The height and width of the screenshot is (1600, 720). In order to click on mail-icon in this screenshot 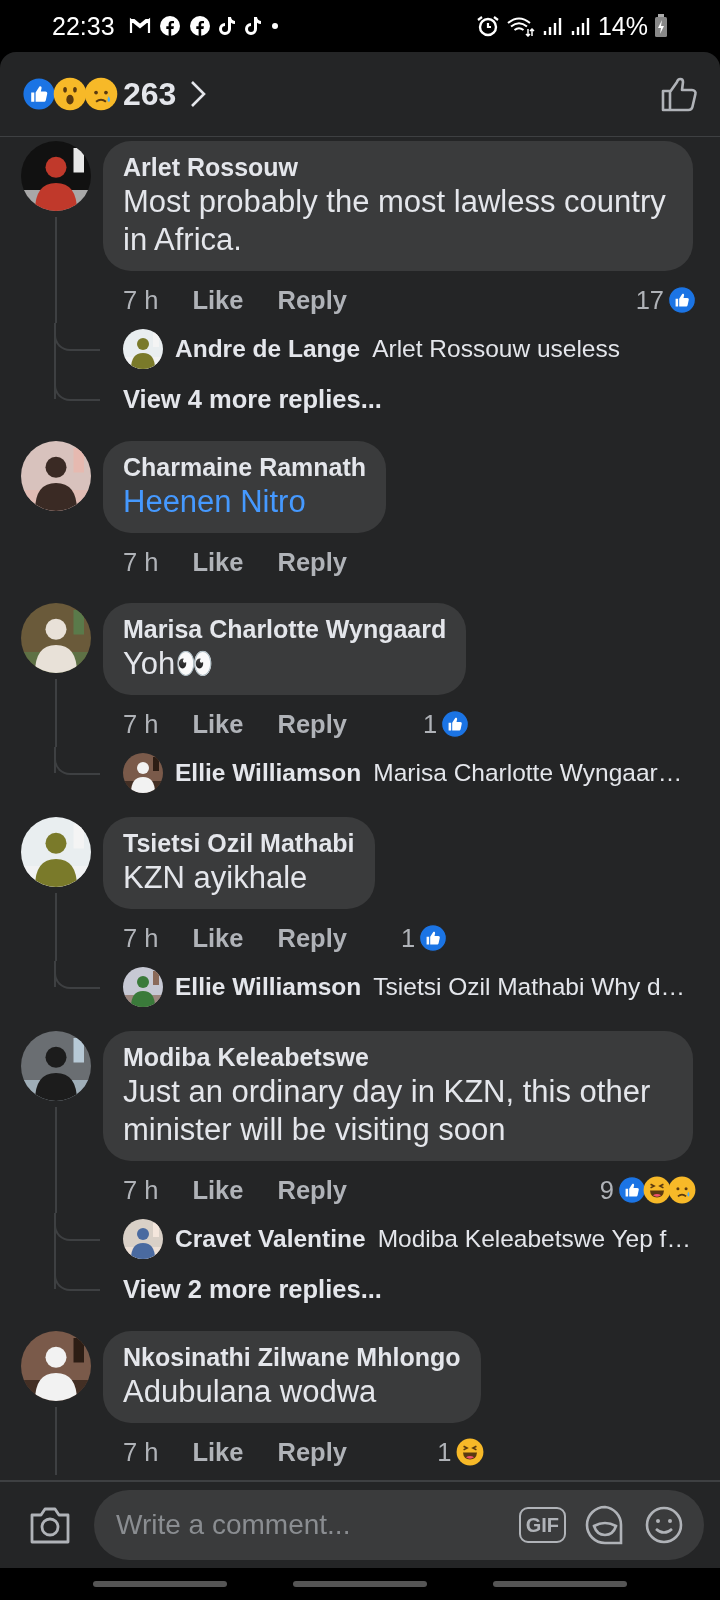, I will do `click(139, 26)`.